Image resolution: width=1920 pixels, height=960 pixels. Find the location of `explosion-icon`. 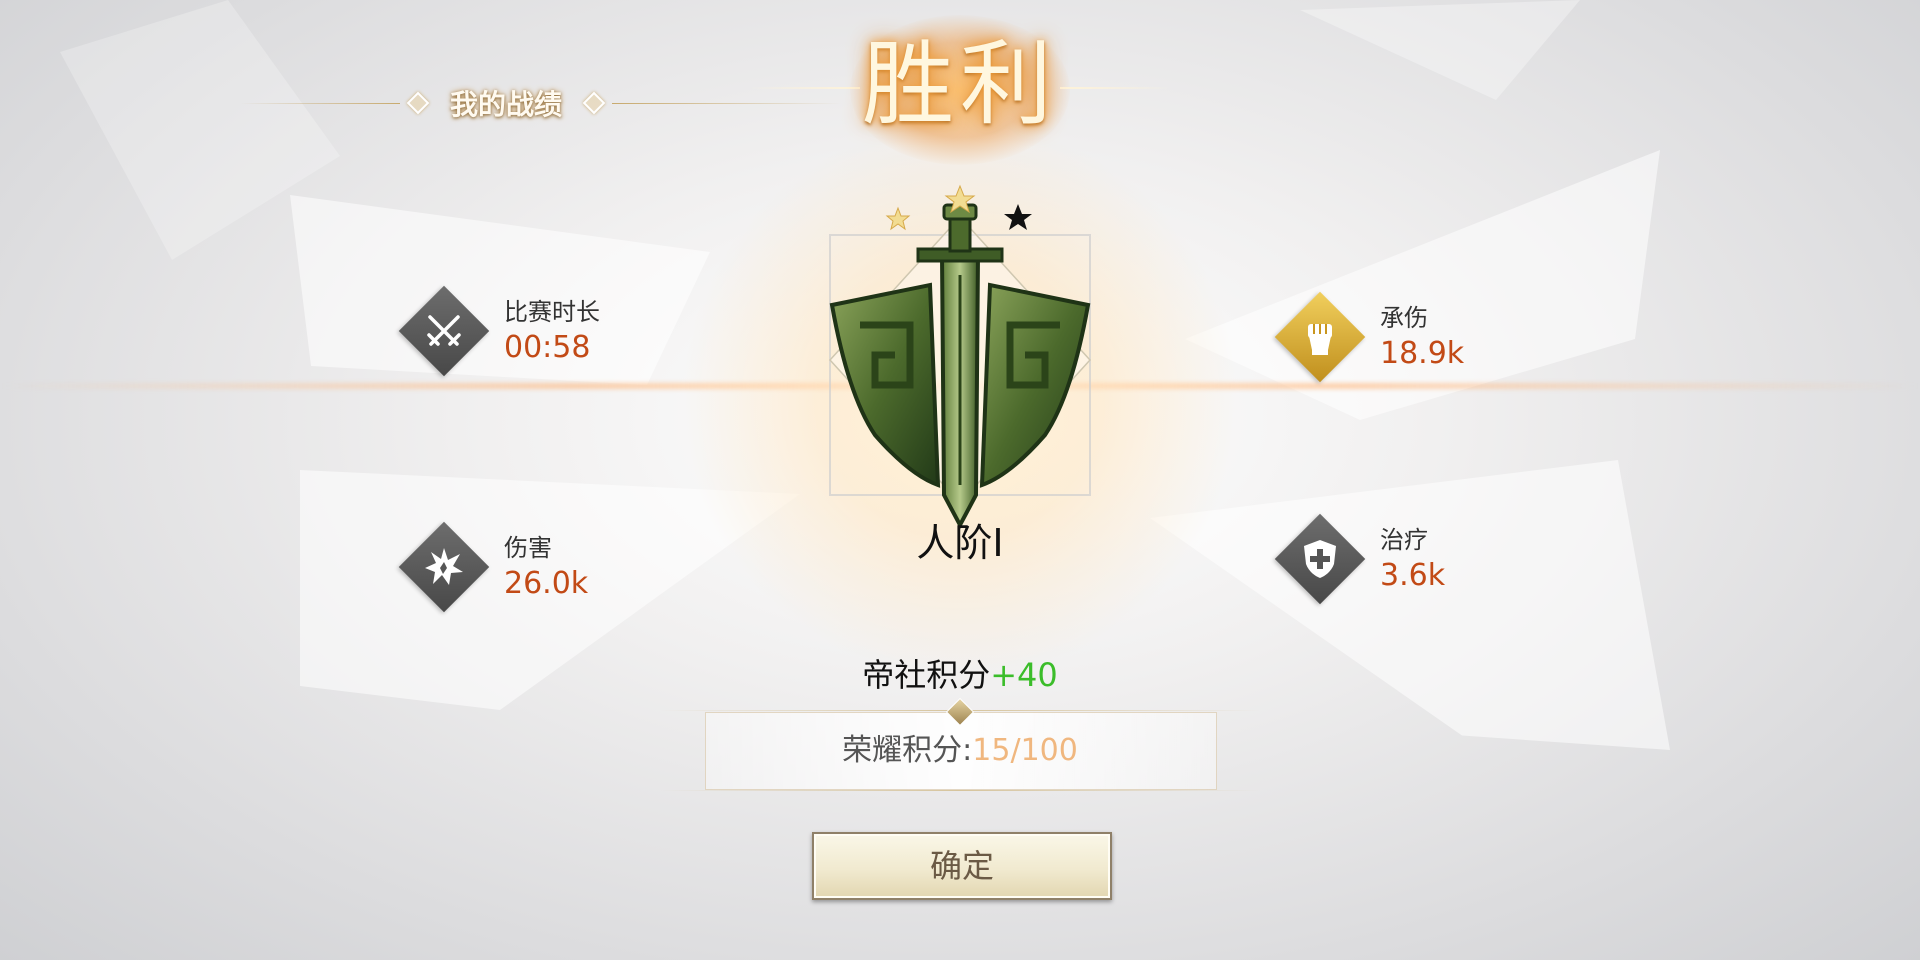

explosion-icon is located at coordinates (444, 567).